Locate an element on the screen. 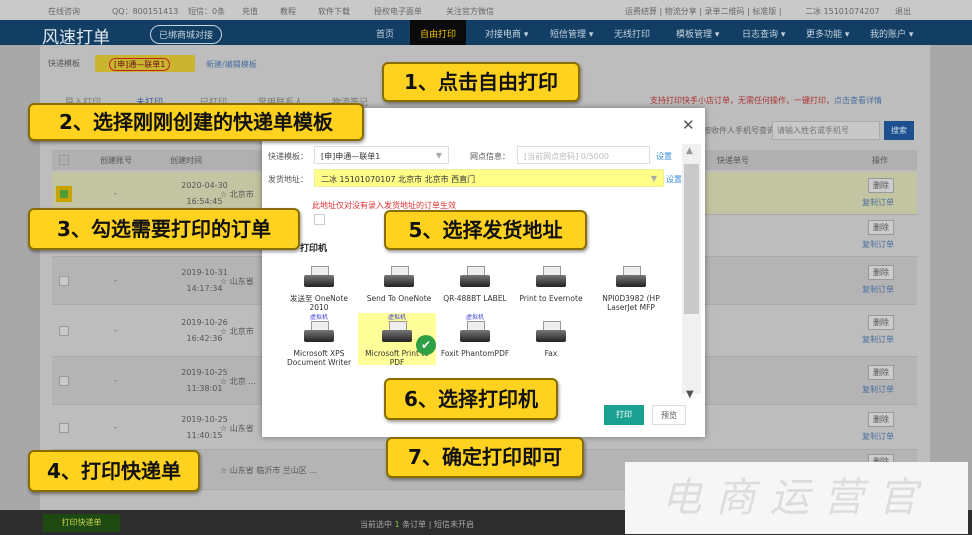 This screenshot has width=972, height=535. set-address-link: 设置 is located at coordinates (674, 179).